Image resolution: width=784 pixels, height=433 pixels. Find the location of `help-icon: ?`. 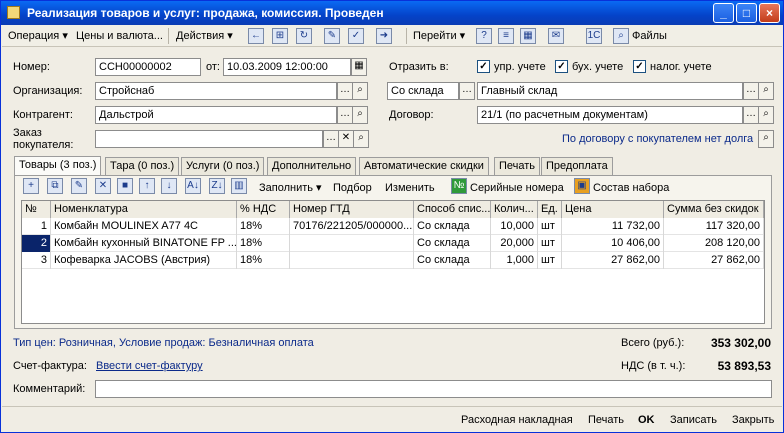

help-icon: ? is located at coordinates (484, 36).